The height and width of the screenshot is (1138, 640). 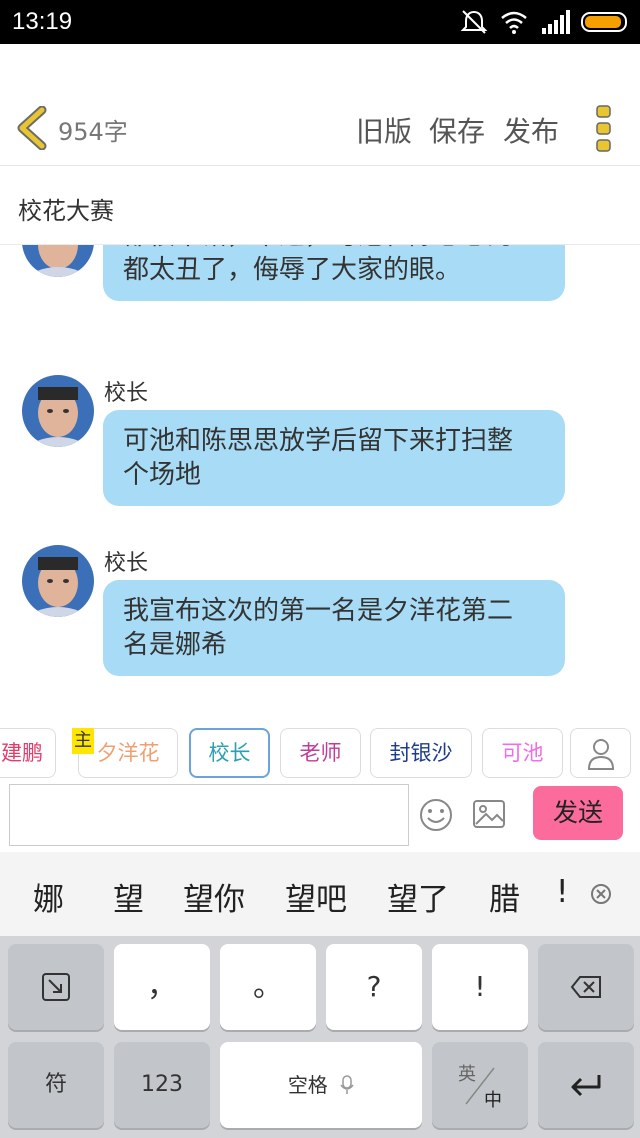 I want to click on person-icon, so click(x=600, y=754).